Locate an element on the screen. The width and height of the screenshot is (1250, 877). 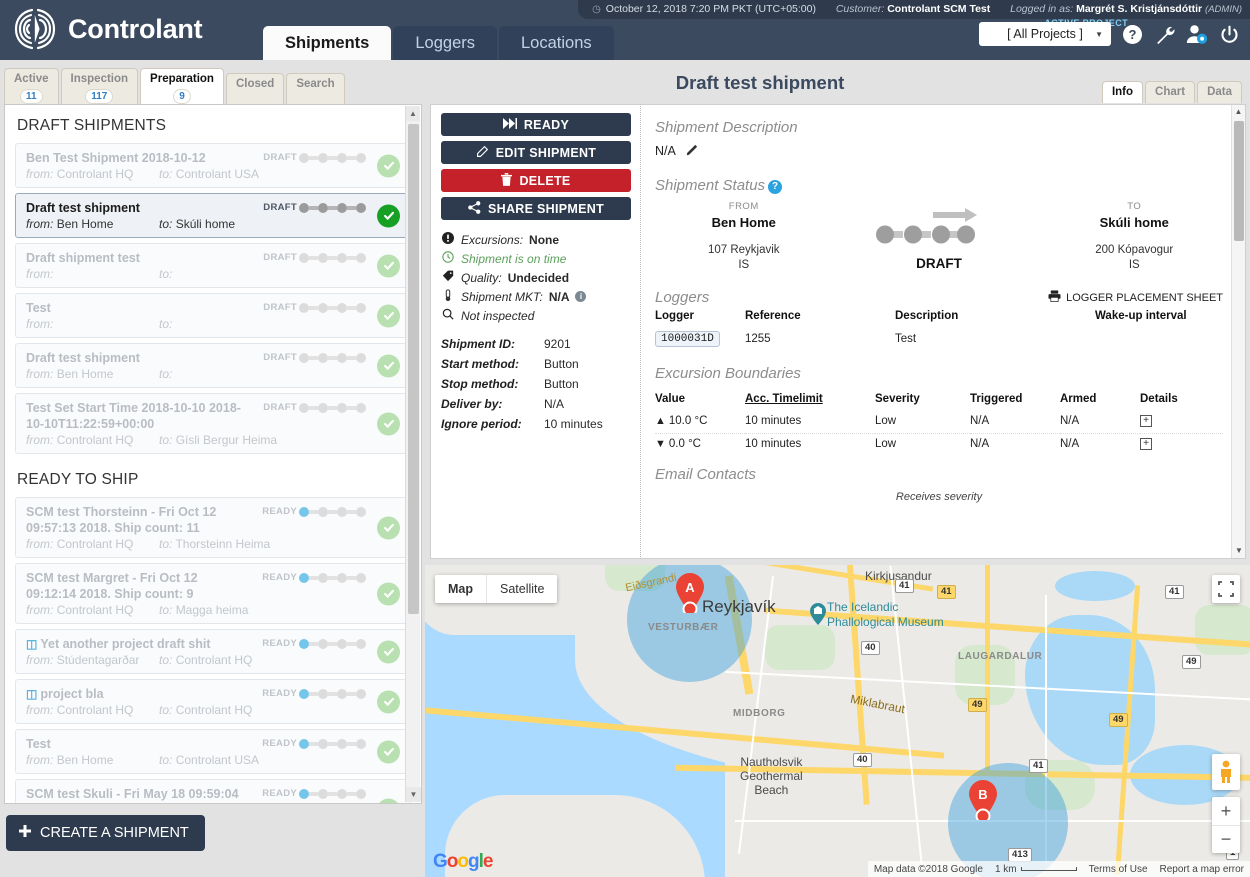
zoom-out-button: − is located at coordinates (1226, 839).